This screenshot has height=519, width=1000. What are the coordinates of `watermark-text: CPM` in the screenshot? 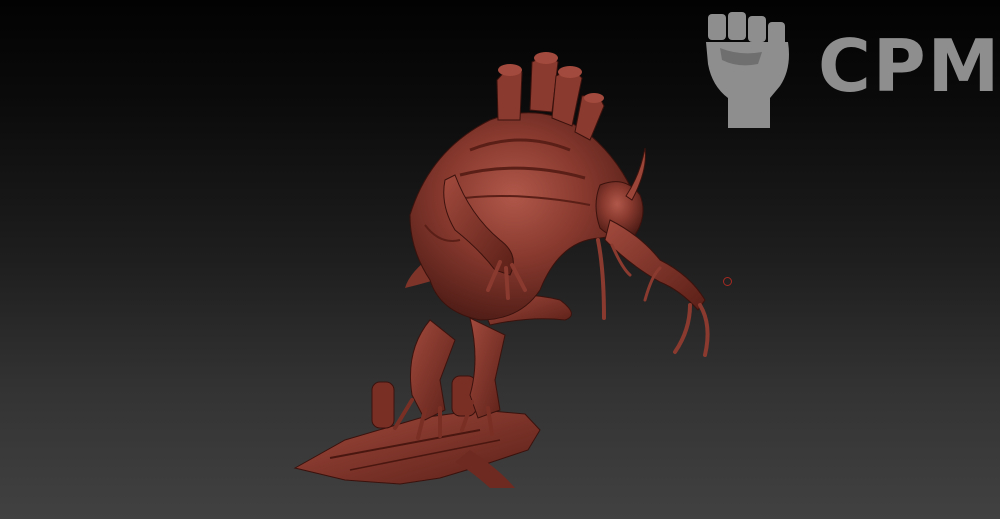 It's located at (909, 66).